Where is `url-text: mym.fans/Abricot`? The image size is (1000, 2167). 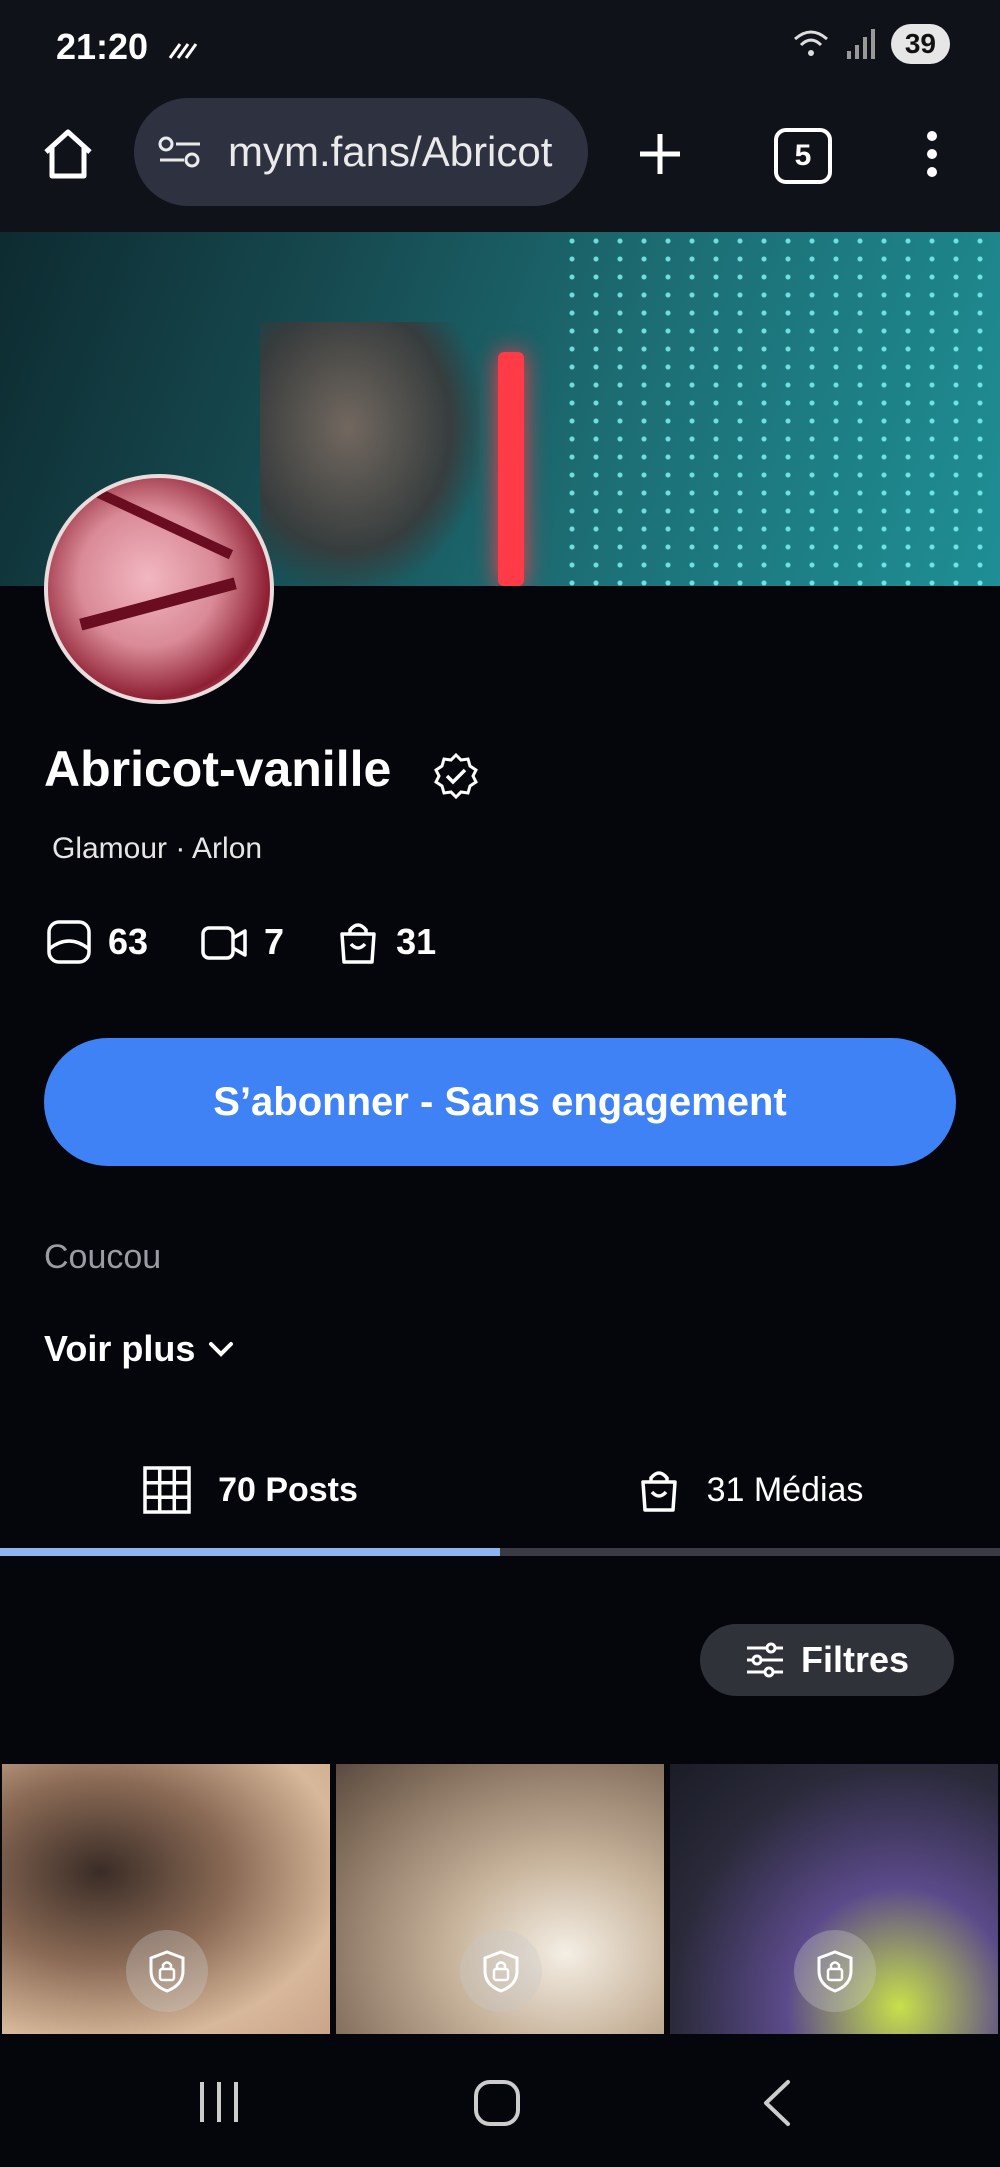 url-text: mym.fans/Abricot is located at coordinates (390, 151).